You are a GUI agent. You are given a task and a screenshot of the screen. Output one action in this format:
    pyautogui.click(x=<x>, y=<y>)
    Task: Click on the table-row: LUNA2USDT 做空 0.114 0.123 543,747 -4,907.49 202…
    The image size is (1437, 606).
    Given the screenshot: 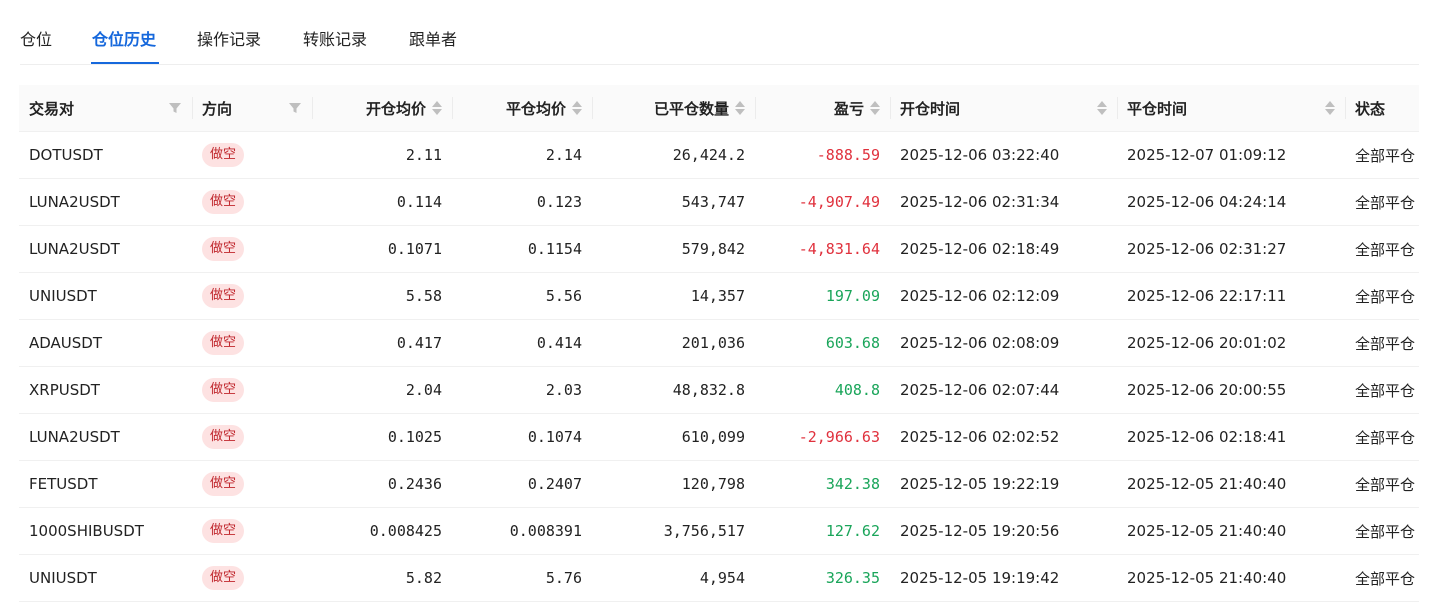 What is the action you would take?
    pyautogui.click(x=719, y=202)
    